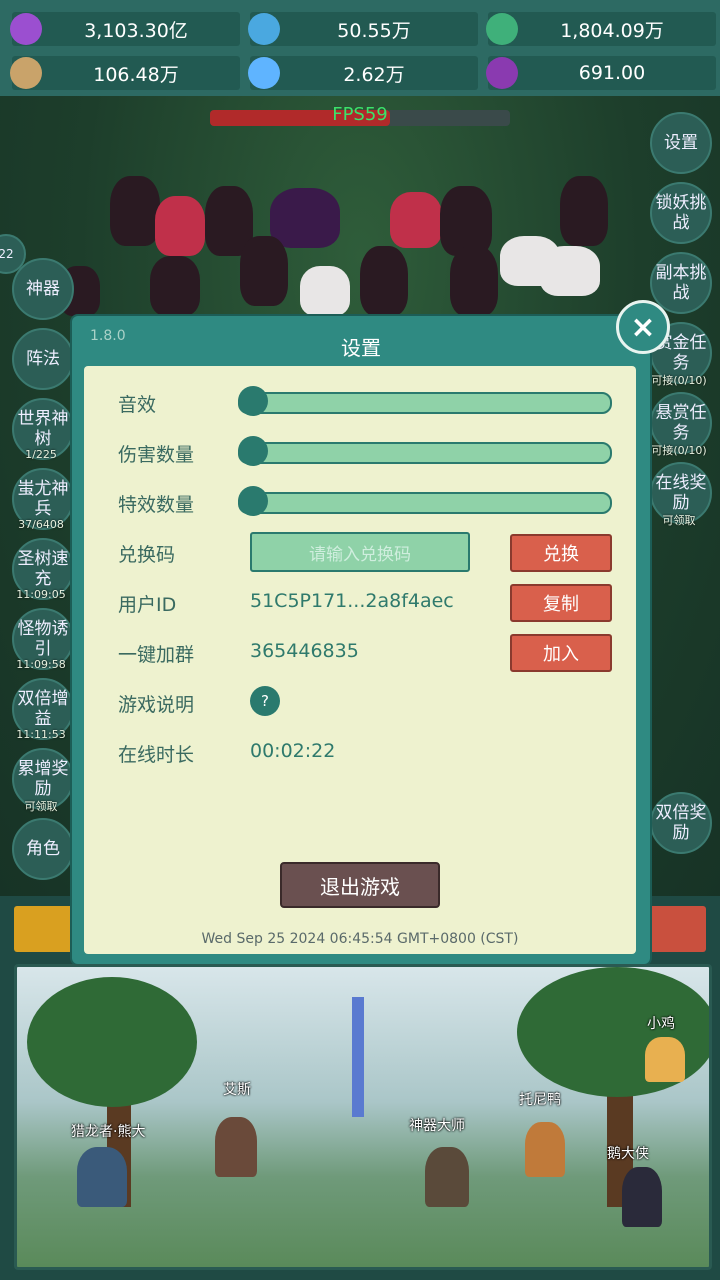 This screenshot has width=720, height=1280. What do you see at coordinates (156, 505) in the screenshot?
I see `effects-label: 特效数量` at bounding box center [156, 505].